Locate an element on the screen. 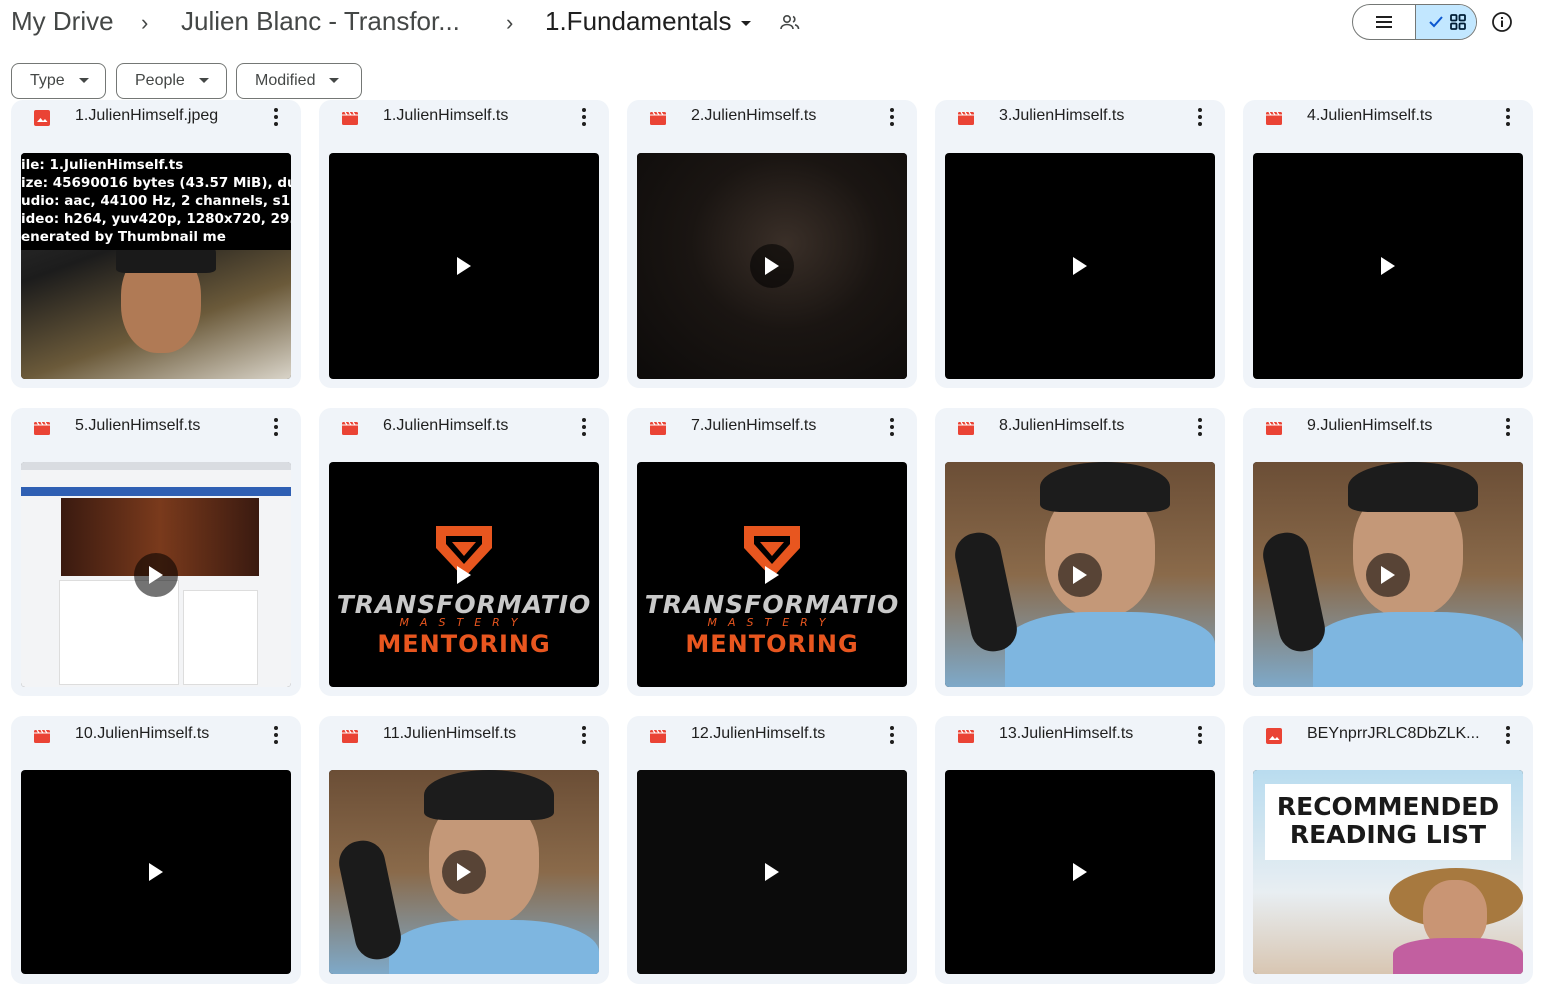  file-card-header: 5.JulienHimself.ts is located at coordinates (156, 427).